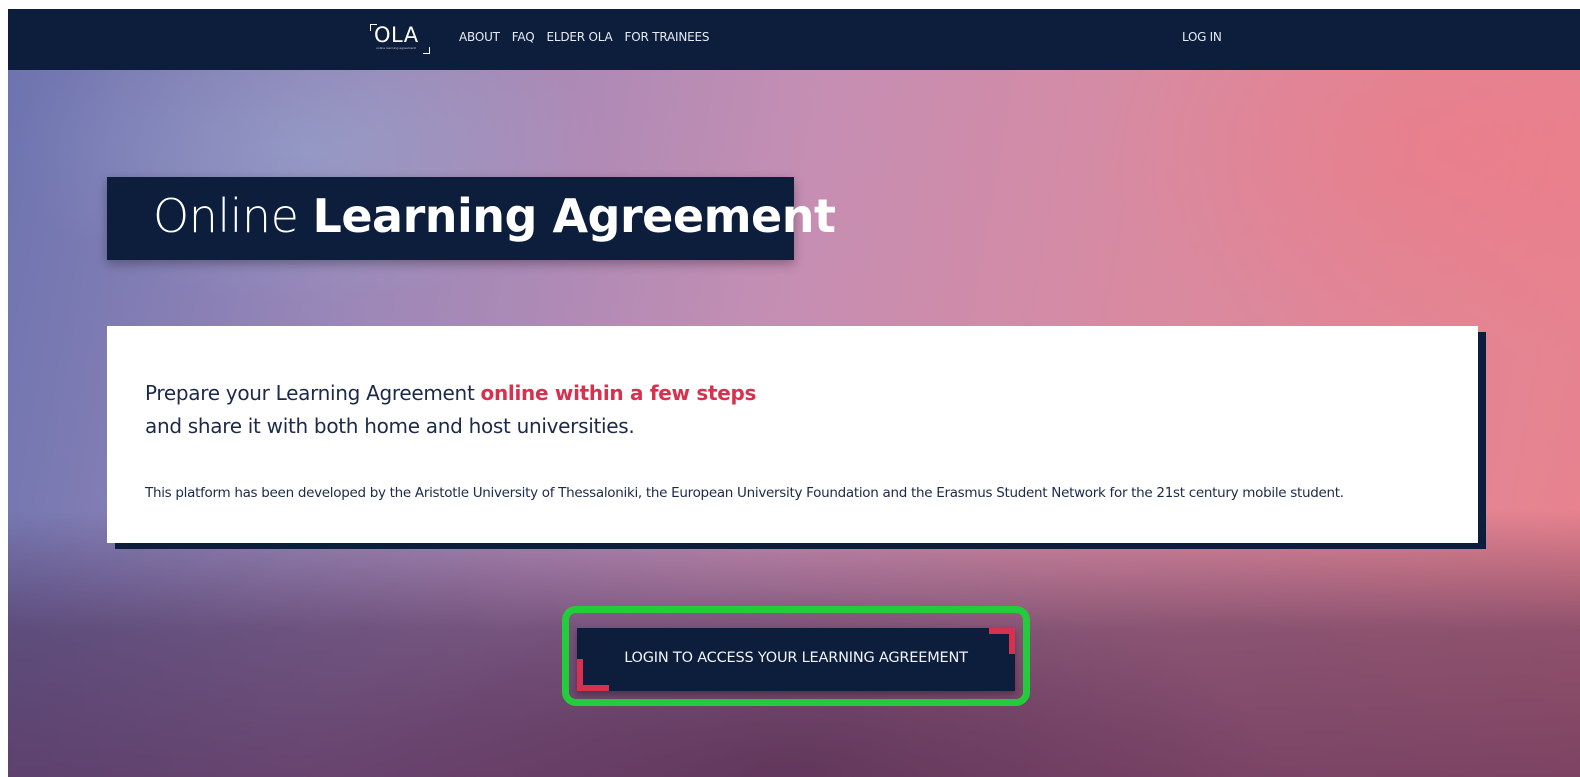 This screenshot has height=777, width=1580. I want to click on login-link: LOG IN, so click(1202, 37).